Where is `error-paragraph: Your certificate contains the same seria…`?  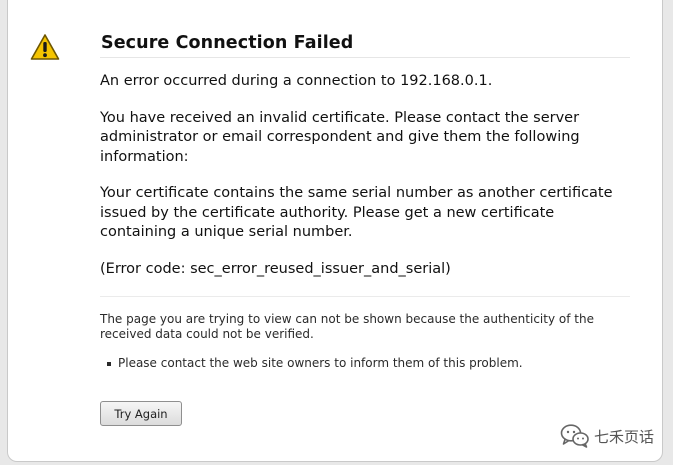 error-paragraph: Your certificate contains the same seria… is located at coordinates (356, 212).